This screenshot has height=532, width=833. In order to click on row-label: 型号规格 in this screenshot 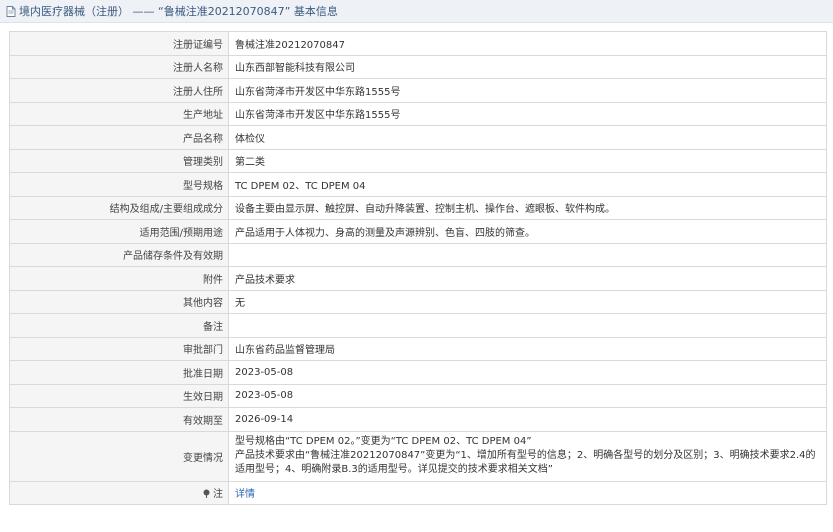, I will do `click(119, 184)`.